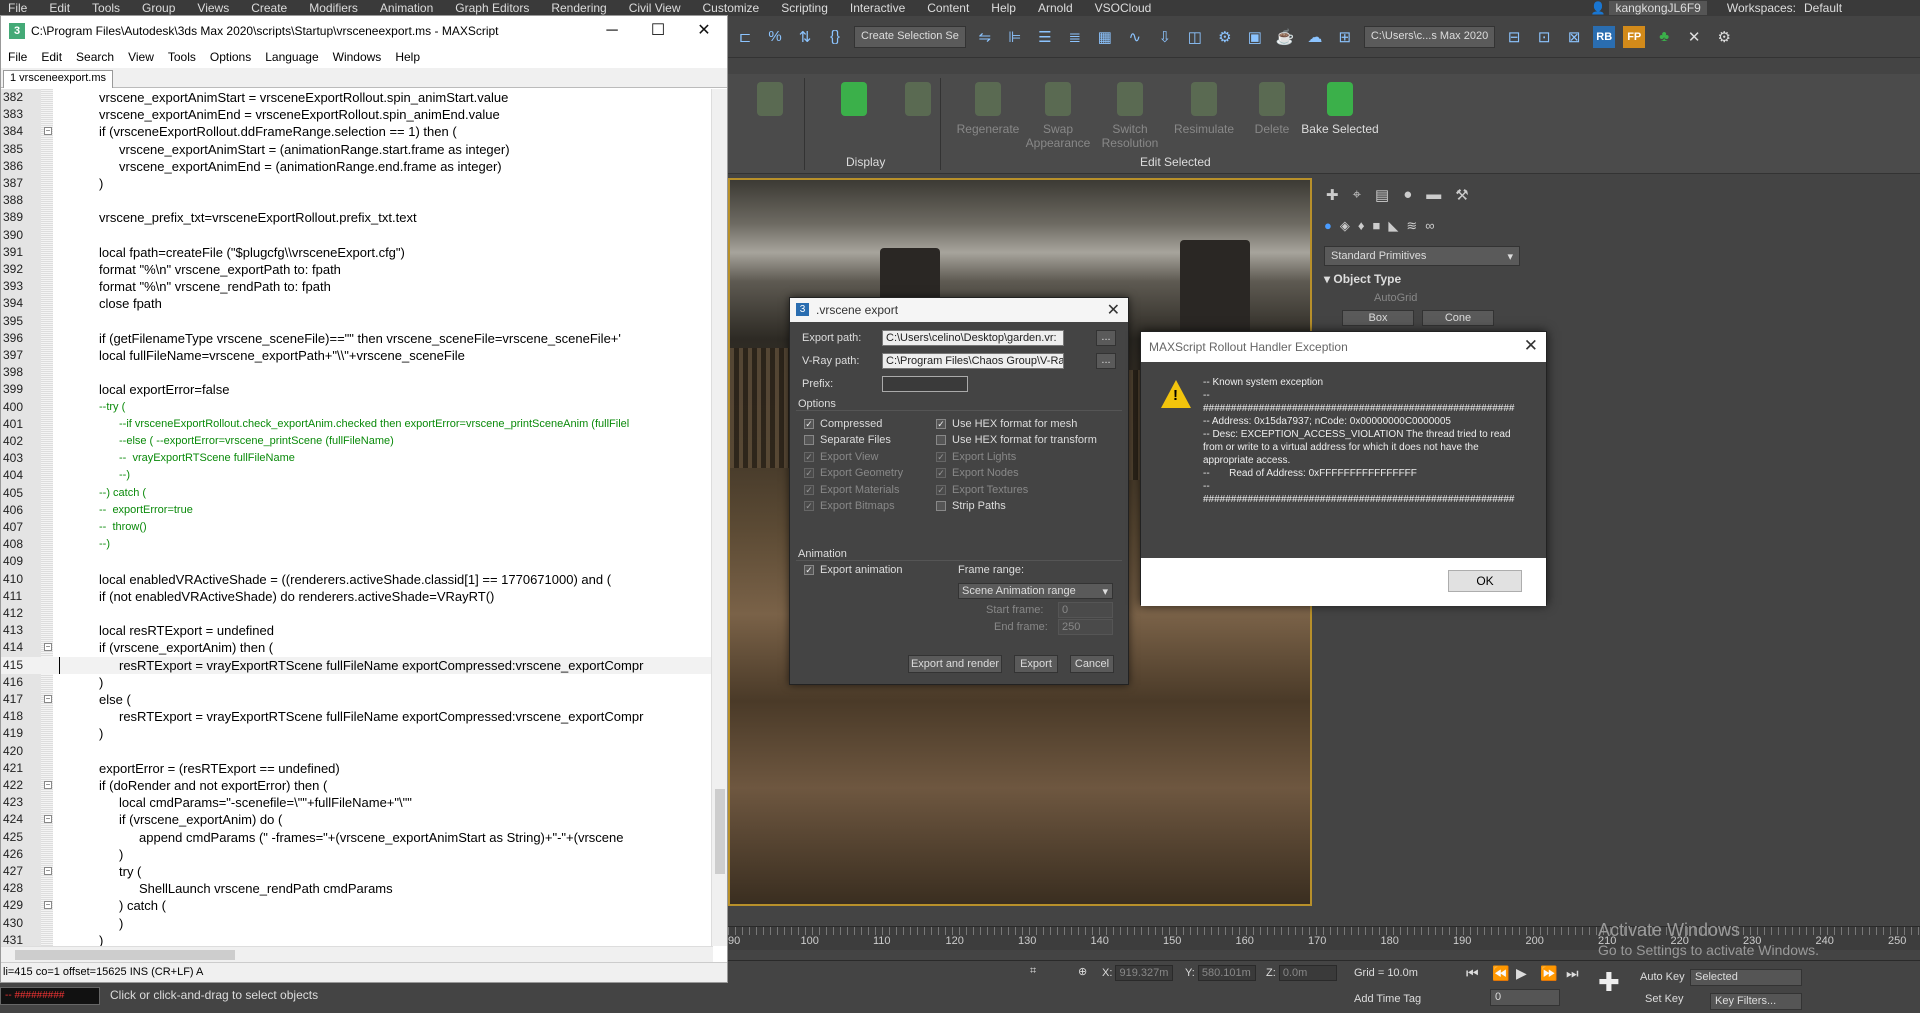  I want to click on editor-menu-view: View, so click(141, 57).